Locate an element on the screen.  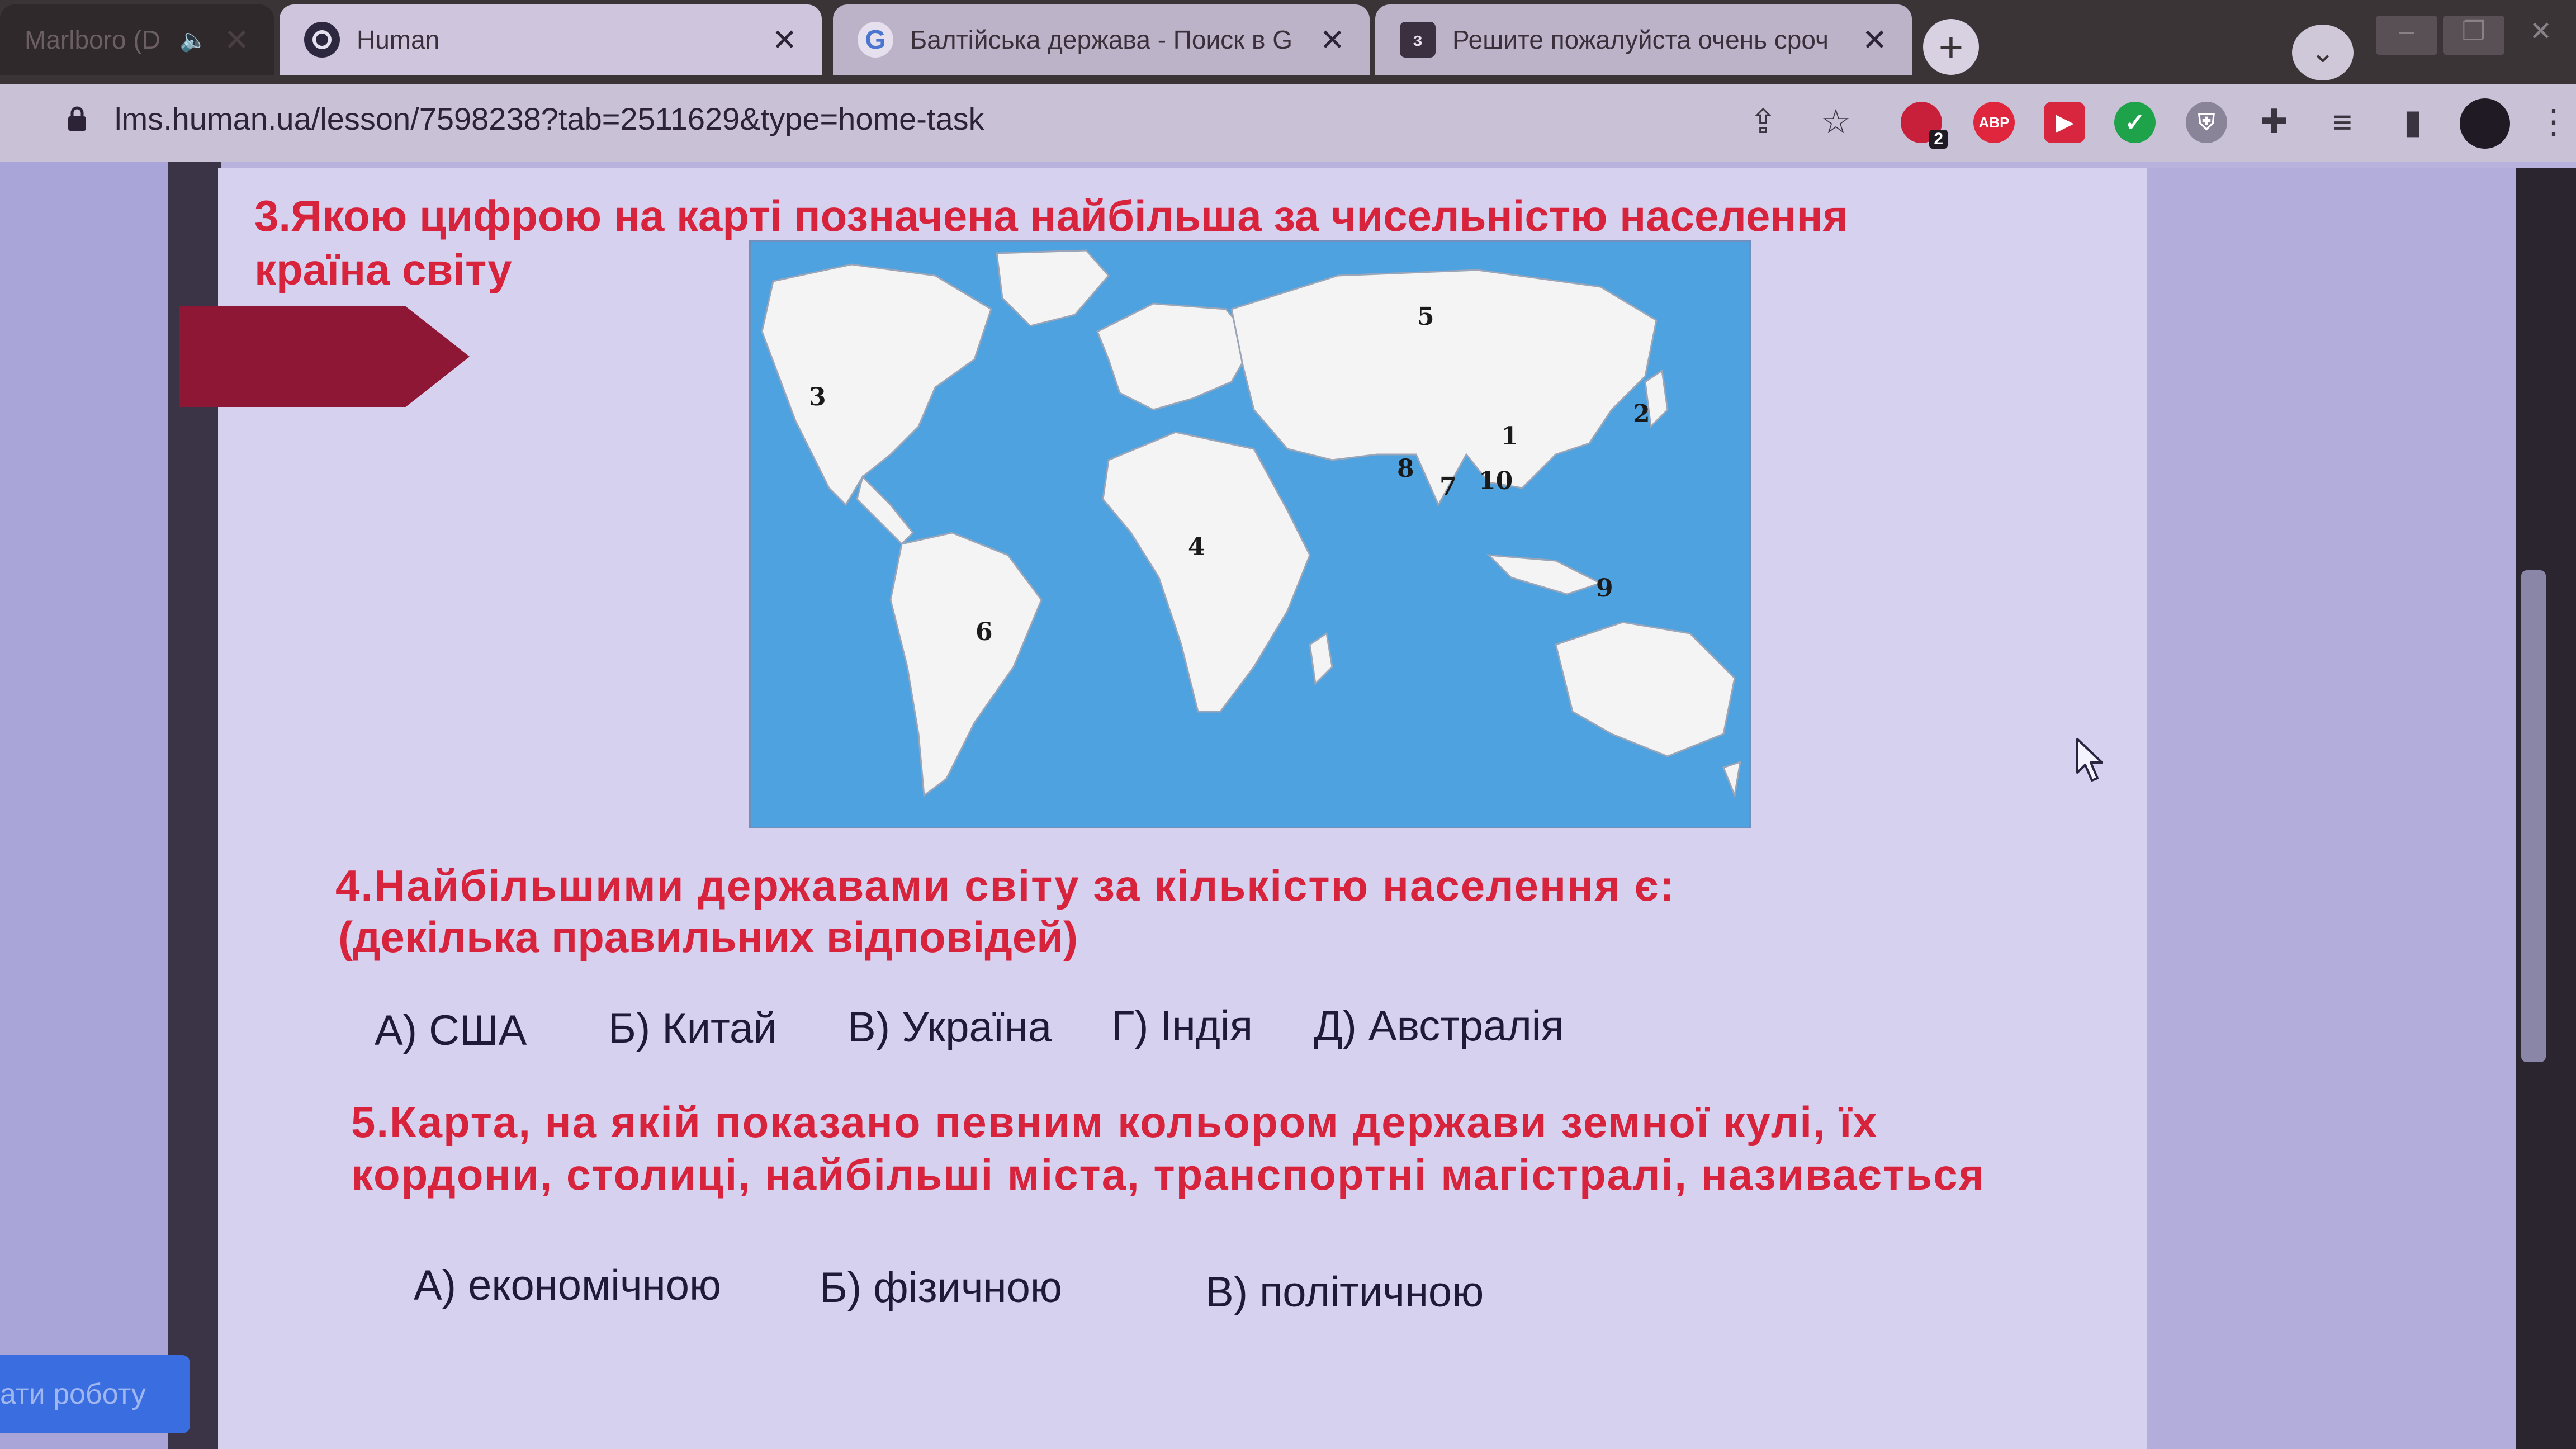
q5-option-c: В) політичною is located at coordinates (1345, 1292).